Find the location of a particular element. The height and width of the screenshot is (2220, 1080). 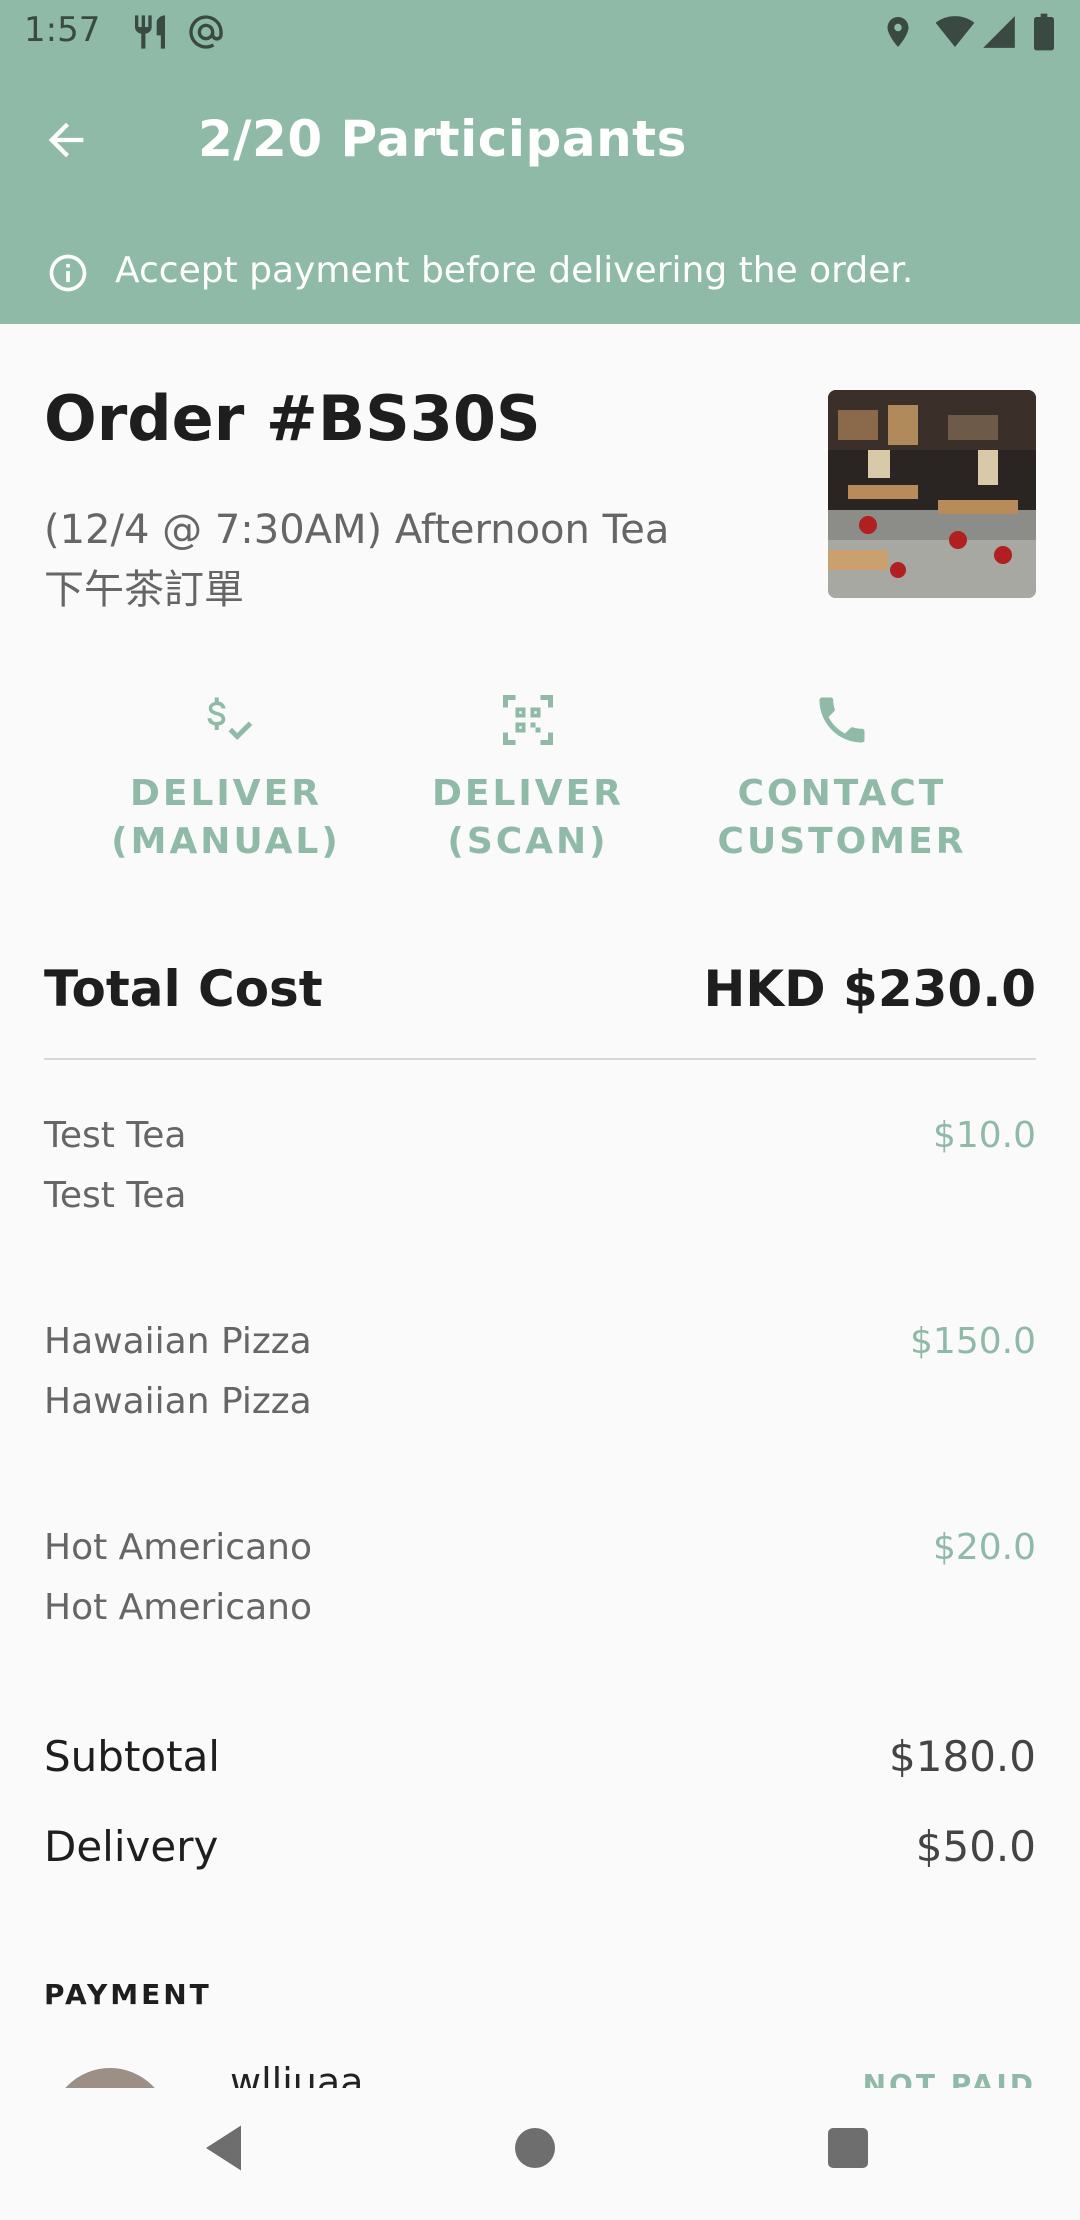

list-item: Test Tea Test Tea $10.0 is located at coordinates (540, 1166).